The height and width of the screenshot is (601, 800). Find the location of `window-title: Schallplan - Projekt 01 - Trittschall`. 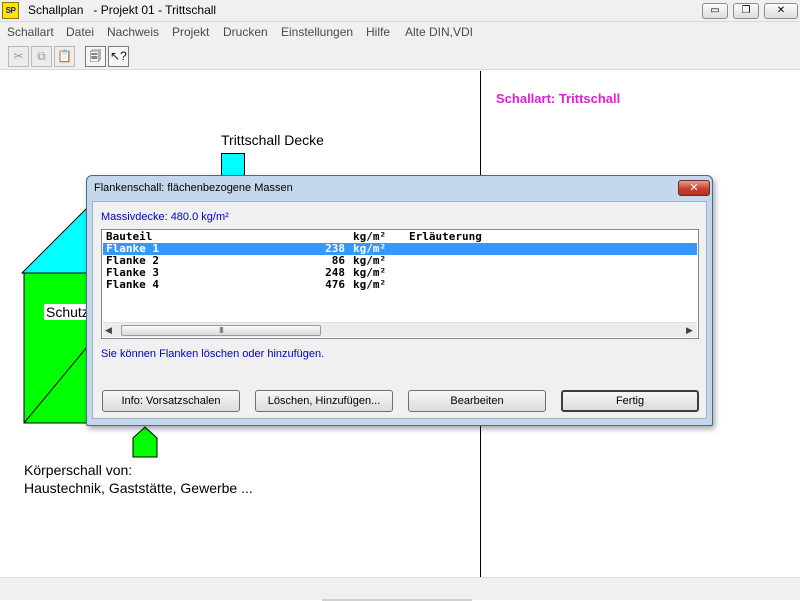

window-title: Schallplan - Projekt 01 - Trittschall is located at coordinates (122, 10).